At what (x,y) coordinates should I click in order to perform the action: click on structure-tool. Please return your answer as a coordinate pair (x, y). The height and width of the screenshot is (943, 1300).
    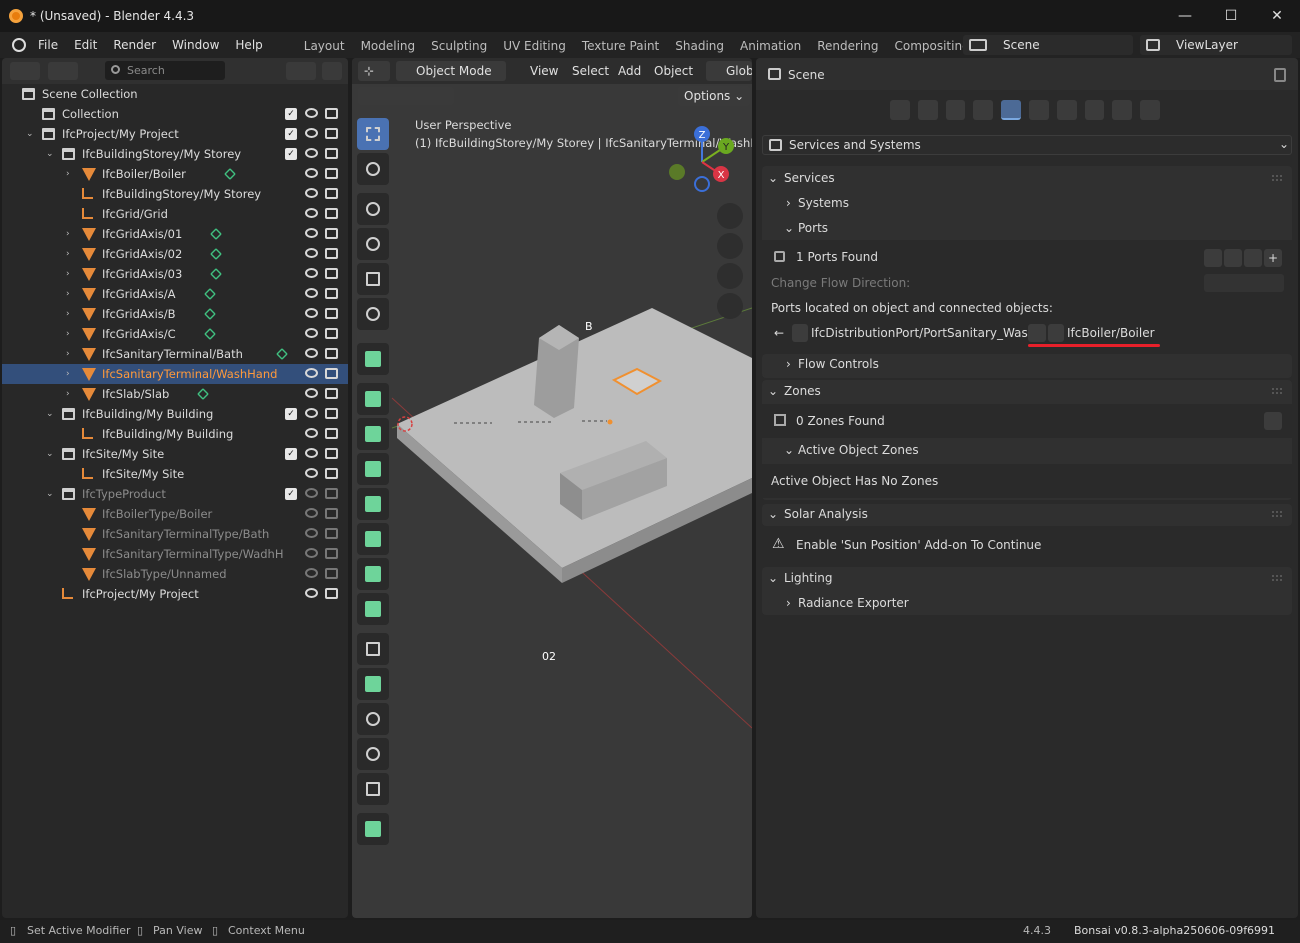
    Looking at the image, I should click on (373, 719).